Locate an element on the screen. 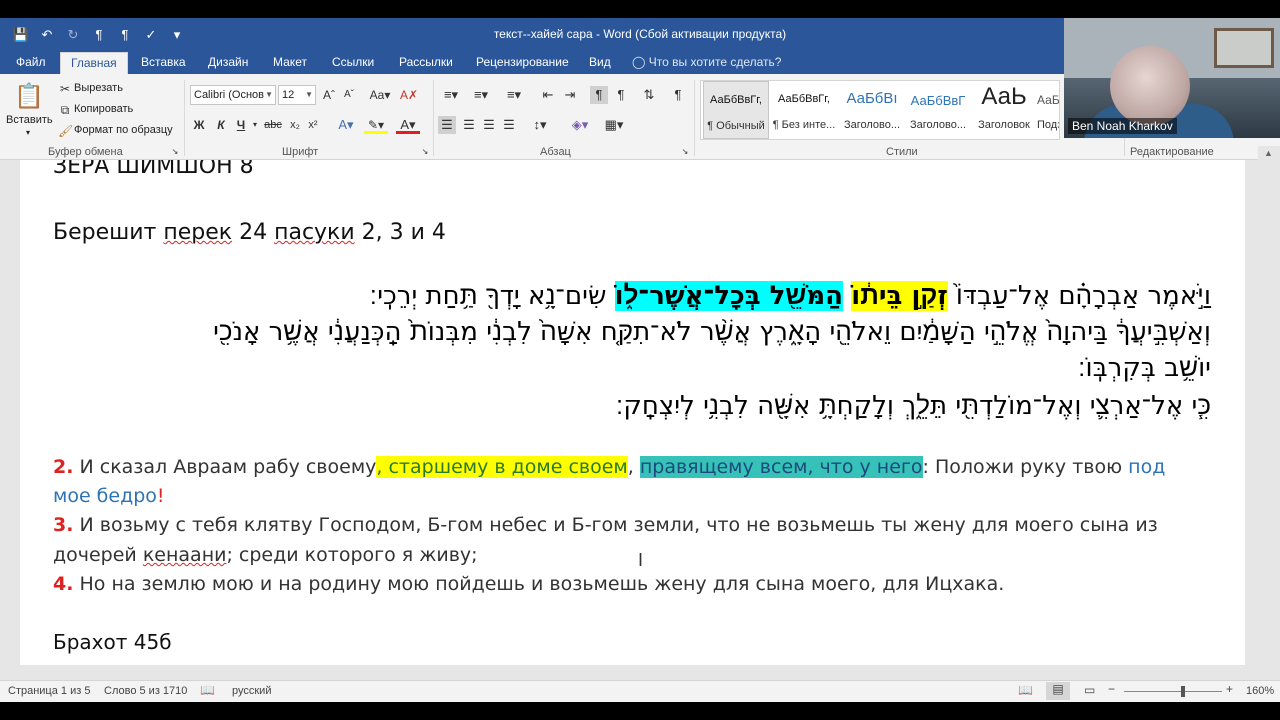 Image resolution: width=1280 pixels, height=720 pixels. tell-me-box: ◯ Что вы хотите сделать? is located at coordinates (706, 63).